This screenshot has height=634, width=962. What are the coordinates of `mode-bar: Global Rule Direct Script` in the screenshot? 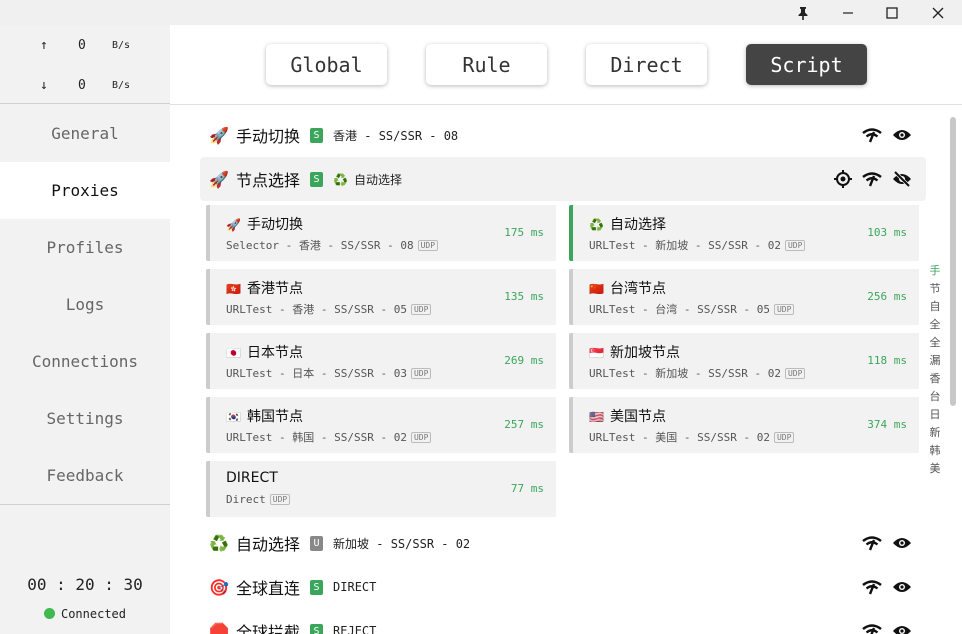 It's located at (566, 65).